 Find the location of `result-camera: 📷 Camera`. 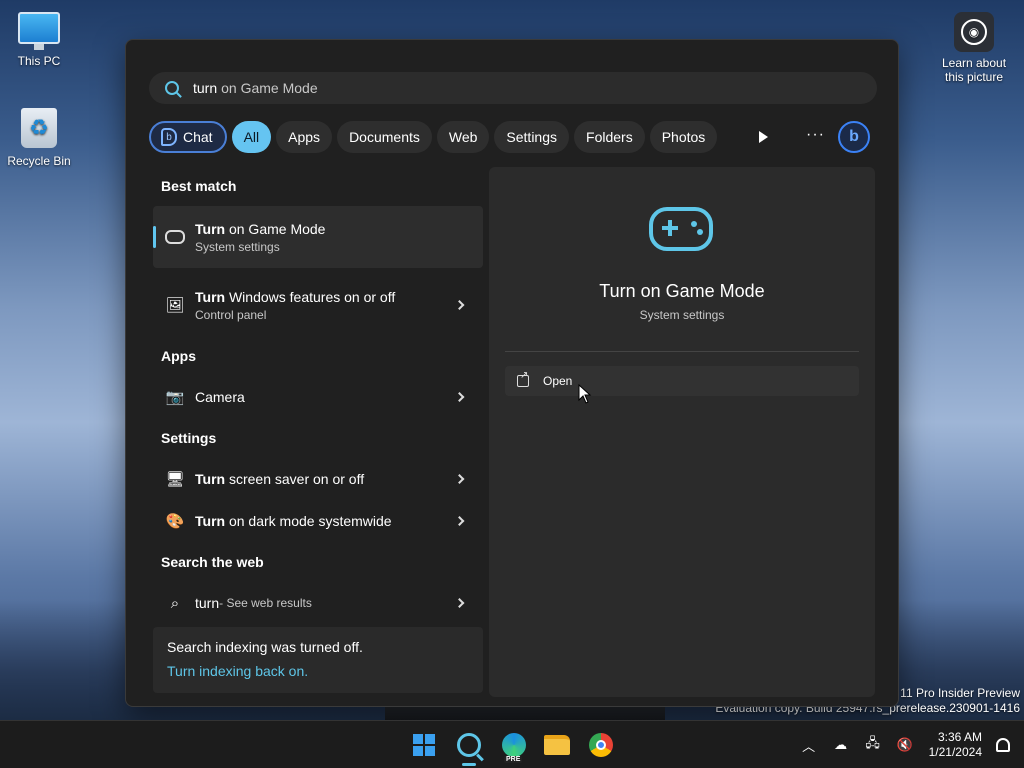

result-camera: 📷 Camera is located at coordinates (318, 397).